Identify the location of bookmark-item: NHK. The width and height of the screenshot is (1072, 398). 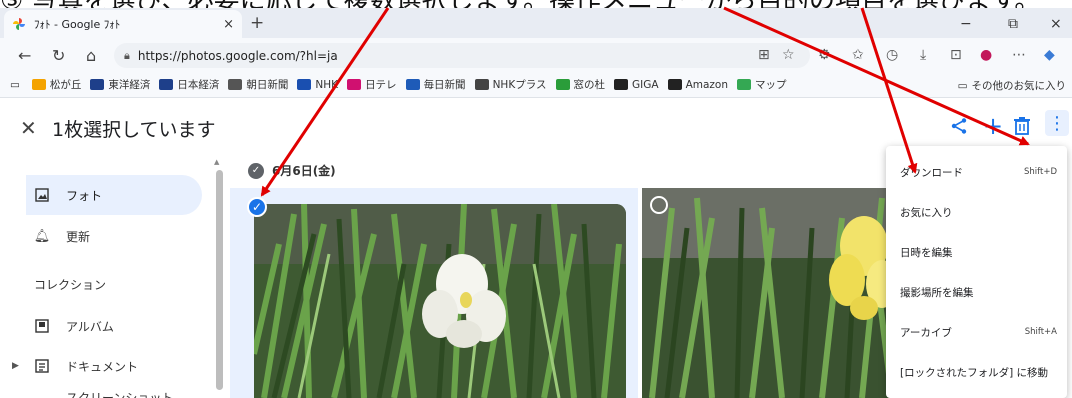
(317, 84).